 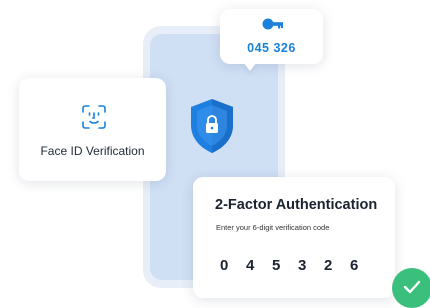 What do you see at coordinates (92, 129) in the screenshot?
I see `face-id-card: Face ID Verification` at bounding box center [92, 129].